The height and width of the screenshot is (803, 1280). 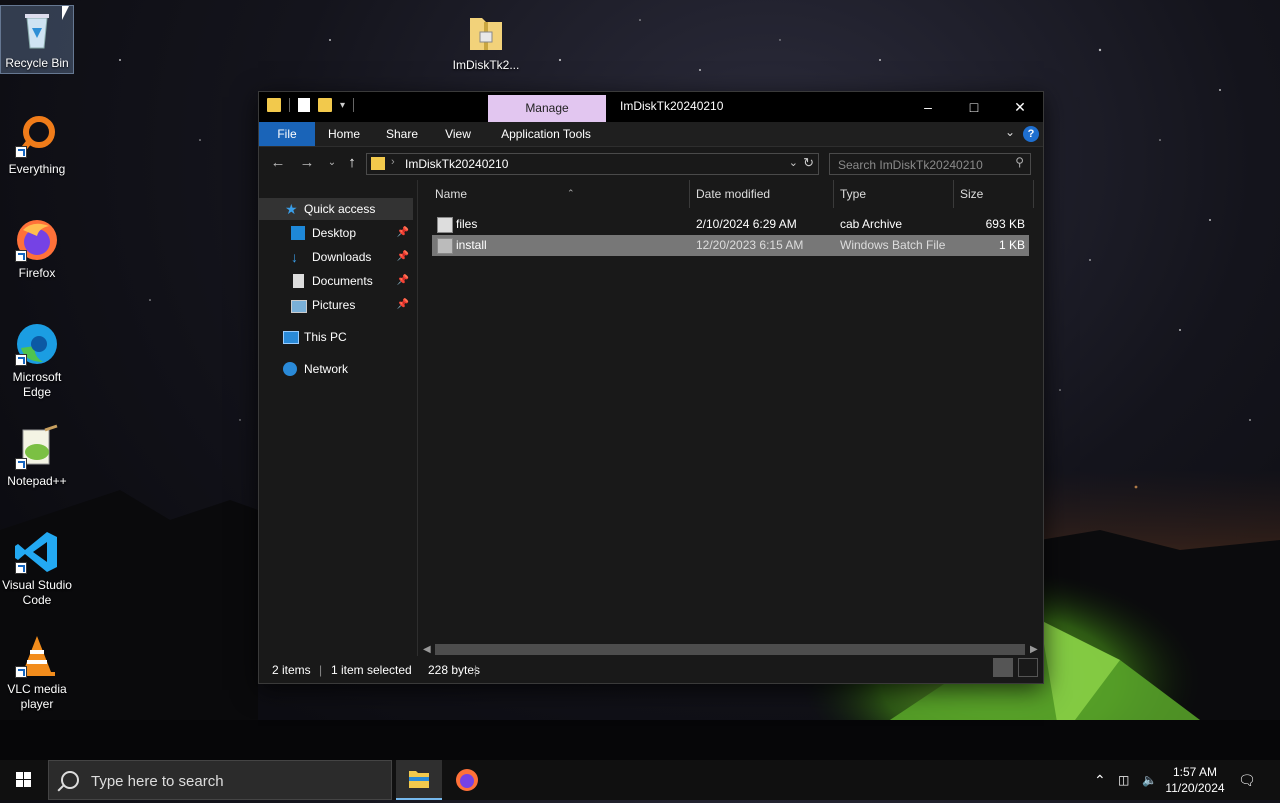 What do you see at coordinates (352, 163) in the screenshot?
I see `up-button: ↑` at bounding box center [352, 163].